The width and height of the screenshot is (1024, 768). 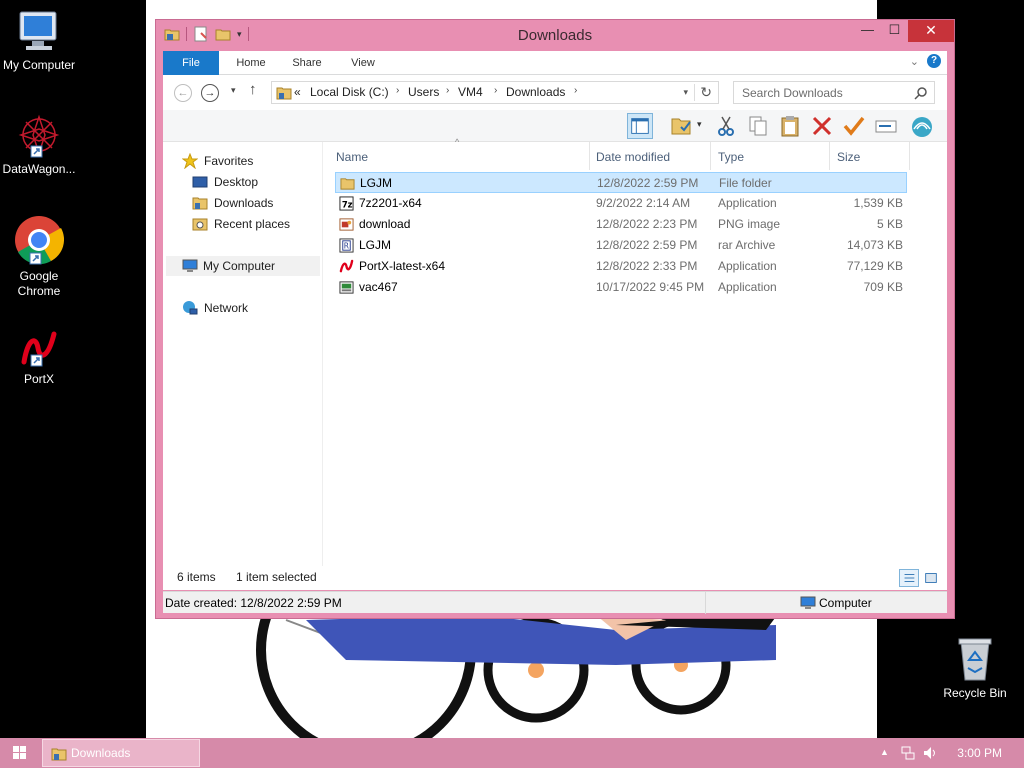 What do you see at coordinates (975, 668) in the screenshot?
I see `desktop-icon-recycle-bin: Recycle Bin` at bounding box center [975, 668].